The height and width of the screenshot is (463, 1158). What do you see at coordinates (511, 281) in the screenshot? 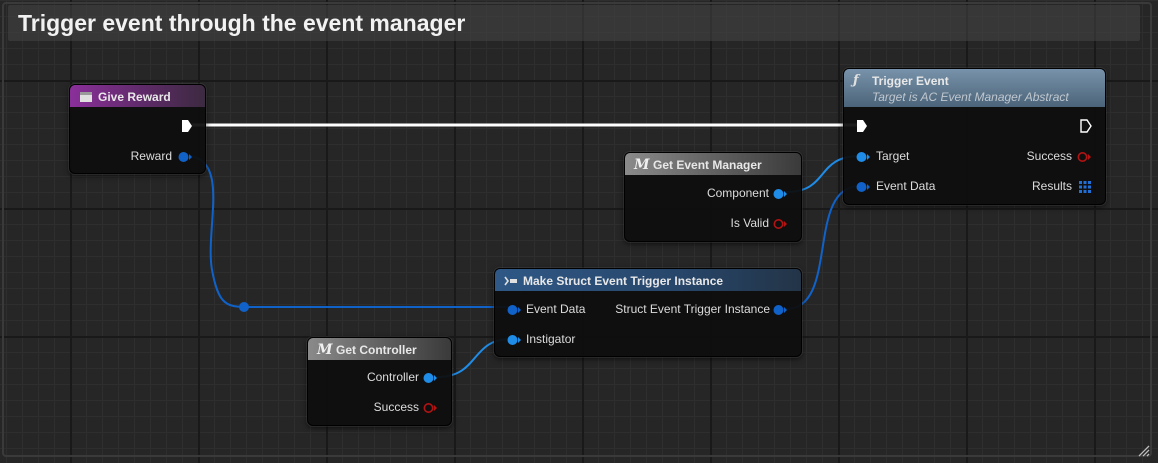
I see `make-struct-icon` at bounding box center [511, 281].